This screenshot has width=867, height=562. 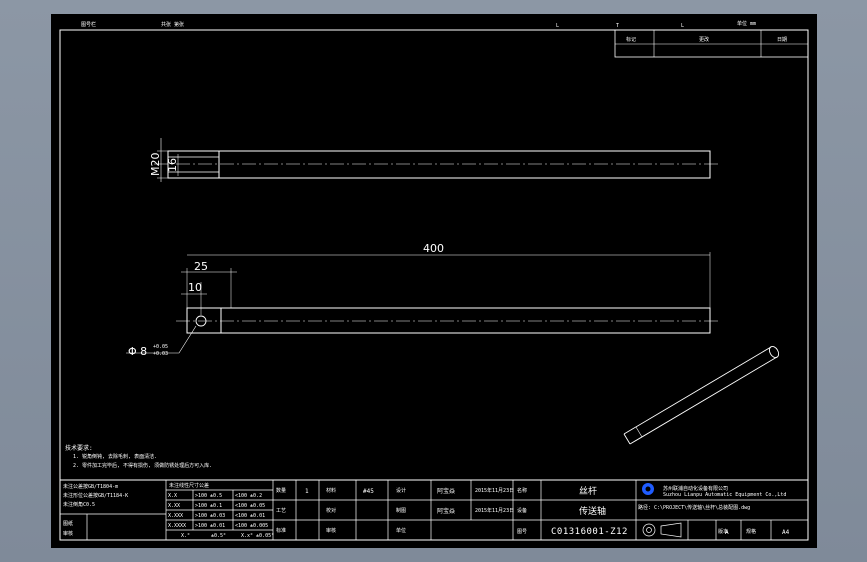 What do you see at coordinates (210, 516) in the screenshot?
I see `tol-row-3-a: >100 ±0.03` at bounding box center [210, 516].